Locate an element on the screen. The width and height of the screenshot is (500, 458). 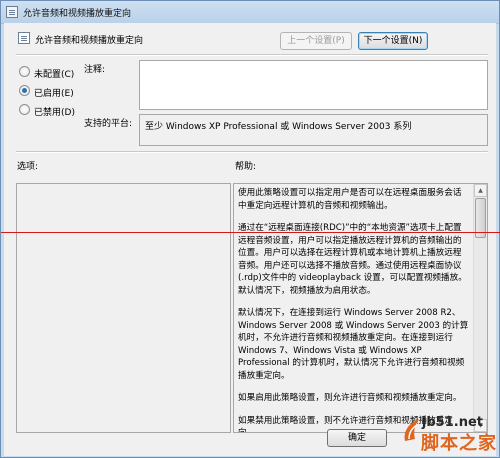
next-setting-button: 下一个设置(N) is located at coordinates (393, 41).